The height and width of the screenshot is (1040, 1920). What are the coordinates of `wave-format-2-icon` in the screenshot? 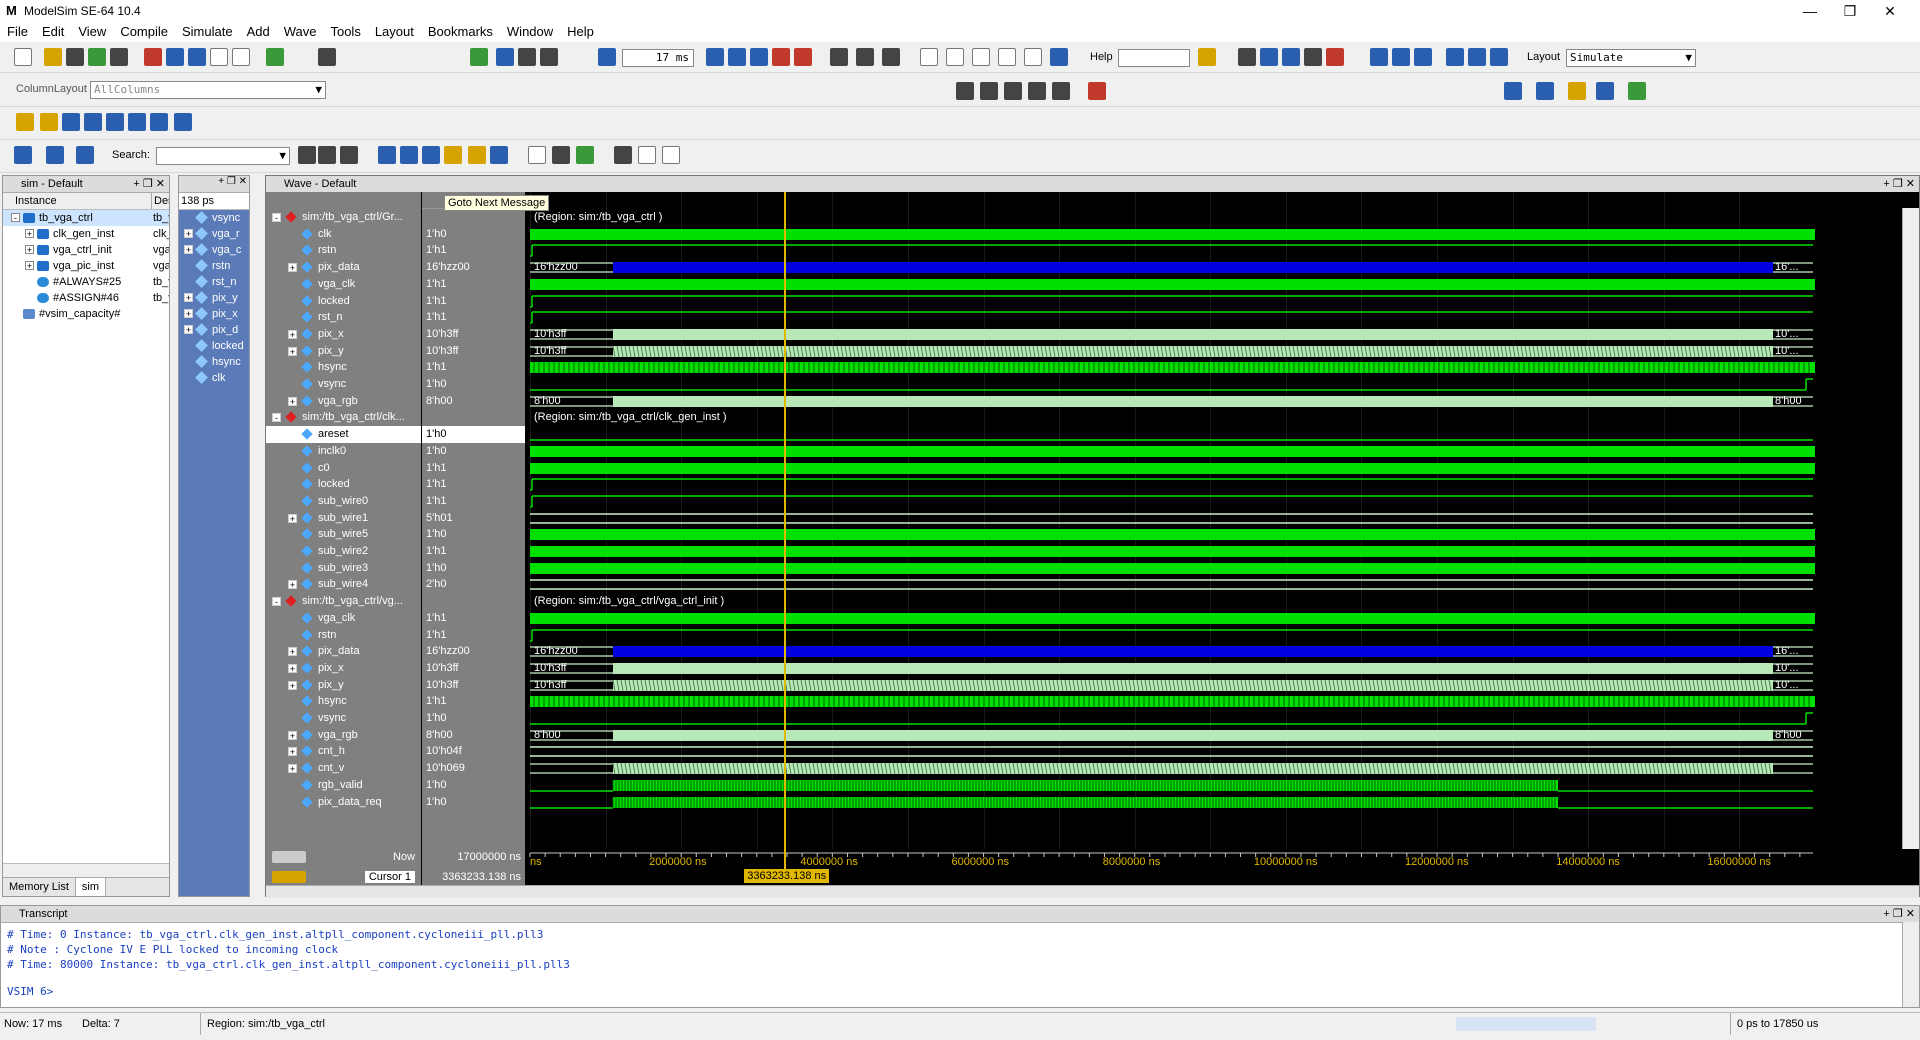 It's located at (561, 155).